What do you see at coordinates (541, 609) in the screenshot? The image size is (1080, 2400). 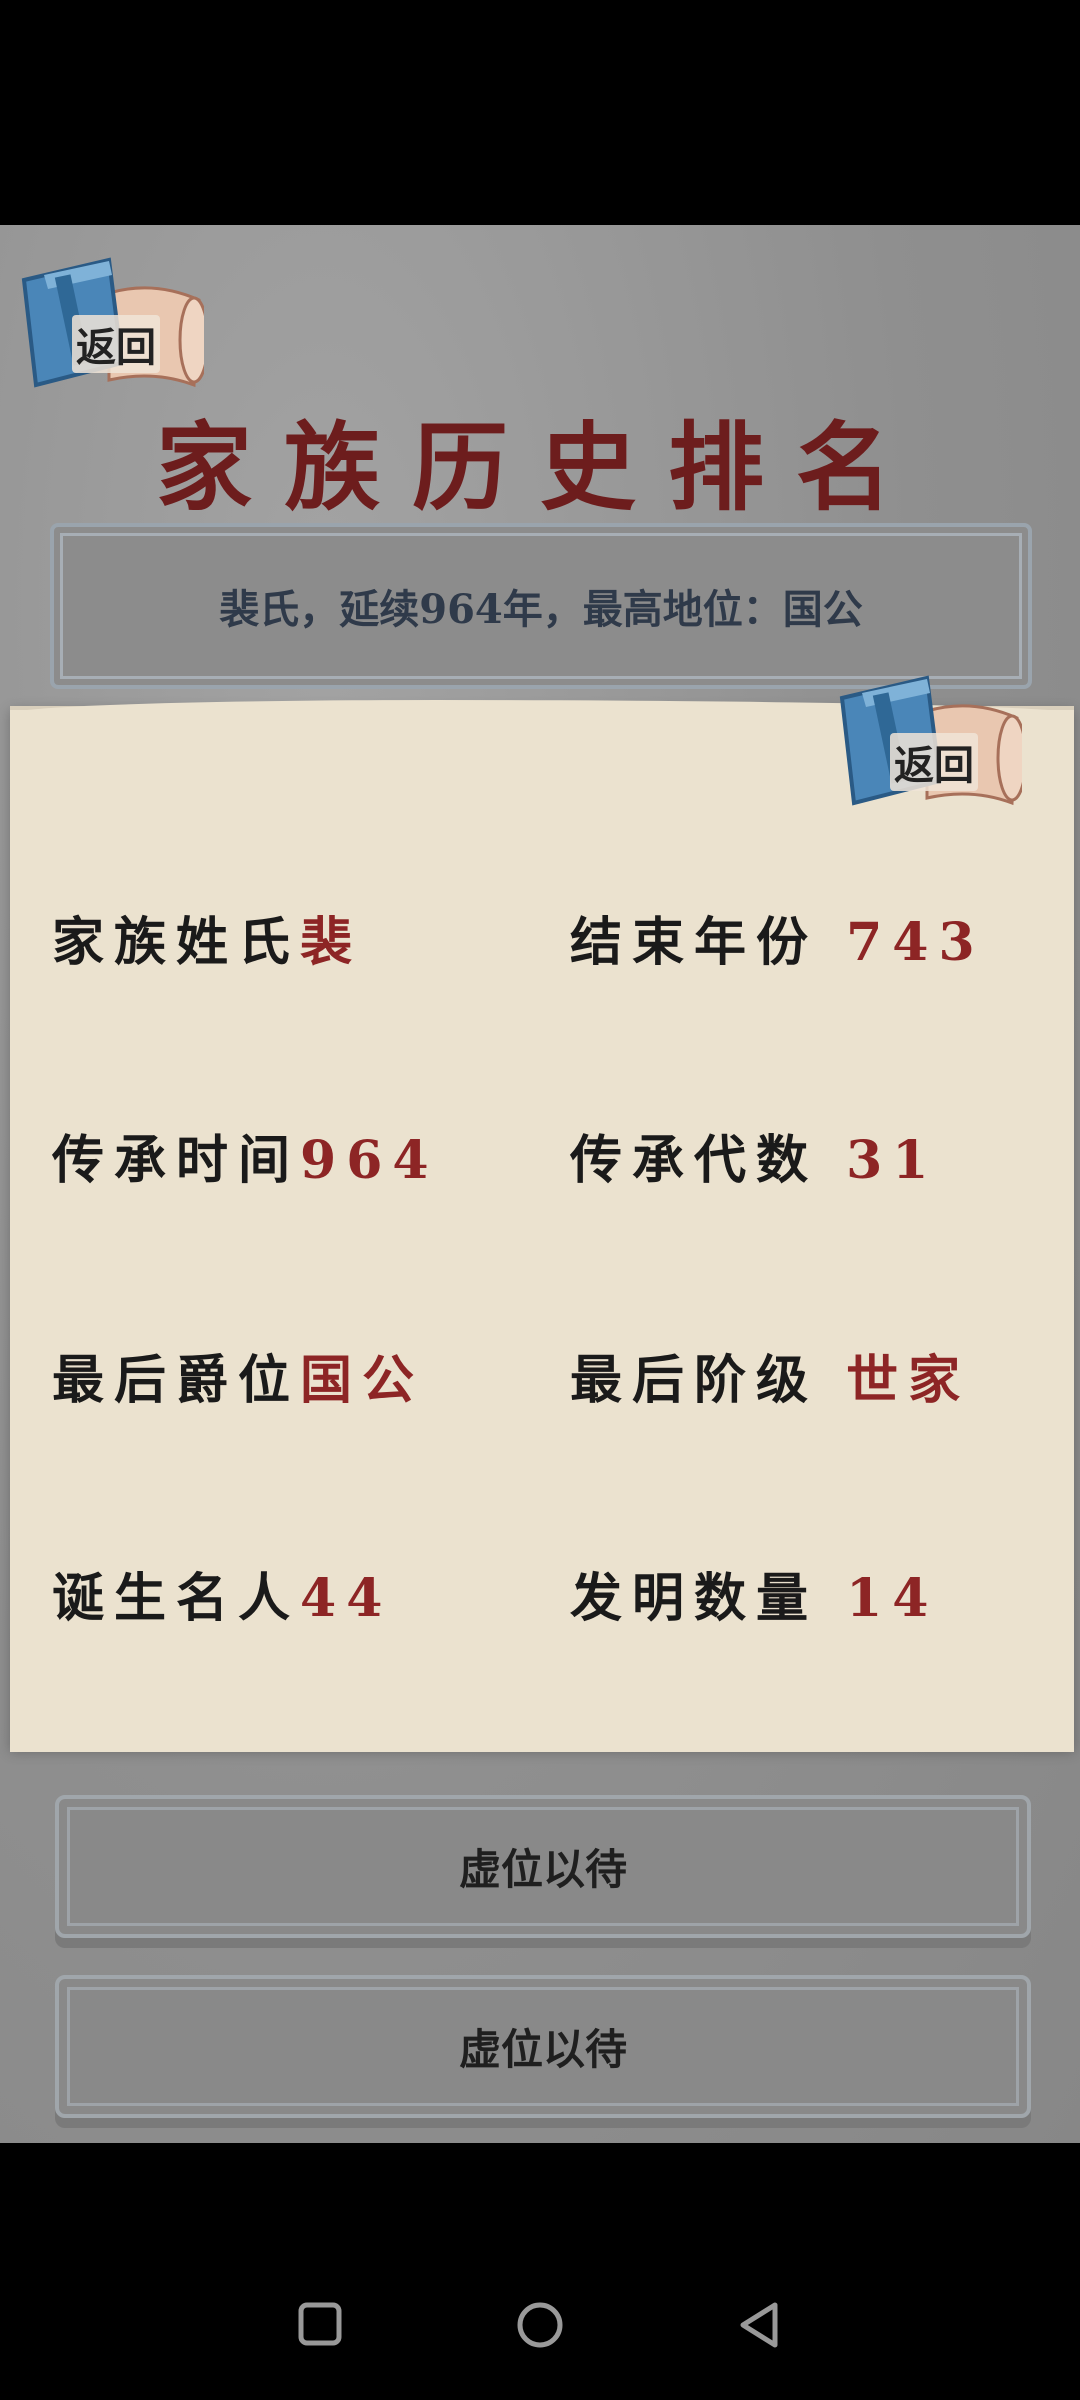 I see `summary-text: 裴氏，延续964年，最高地位：国公` at bounding box center [541, 609].